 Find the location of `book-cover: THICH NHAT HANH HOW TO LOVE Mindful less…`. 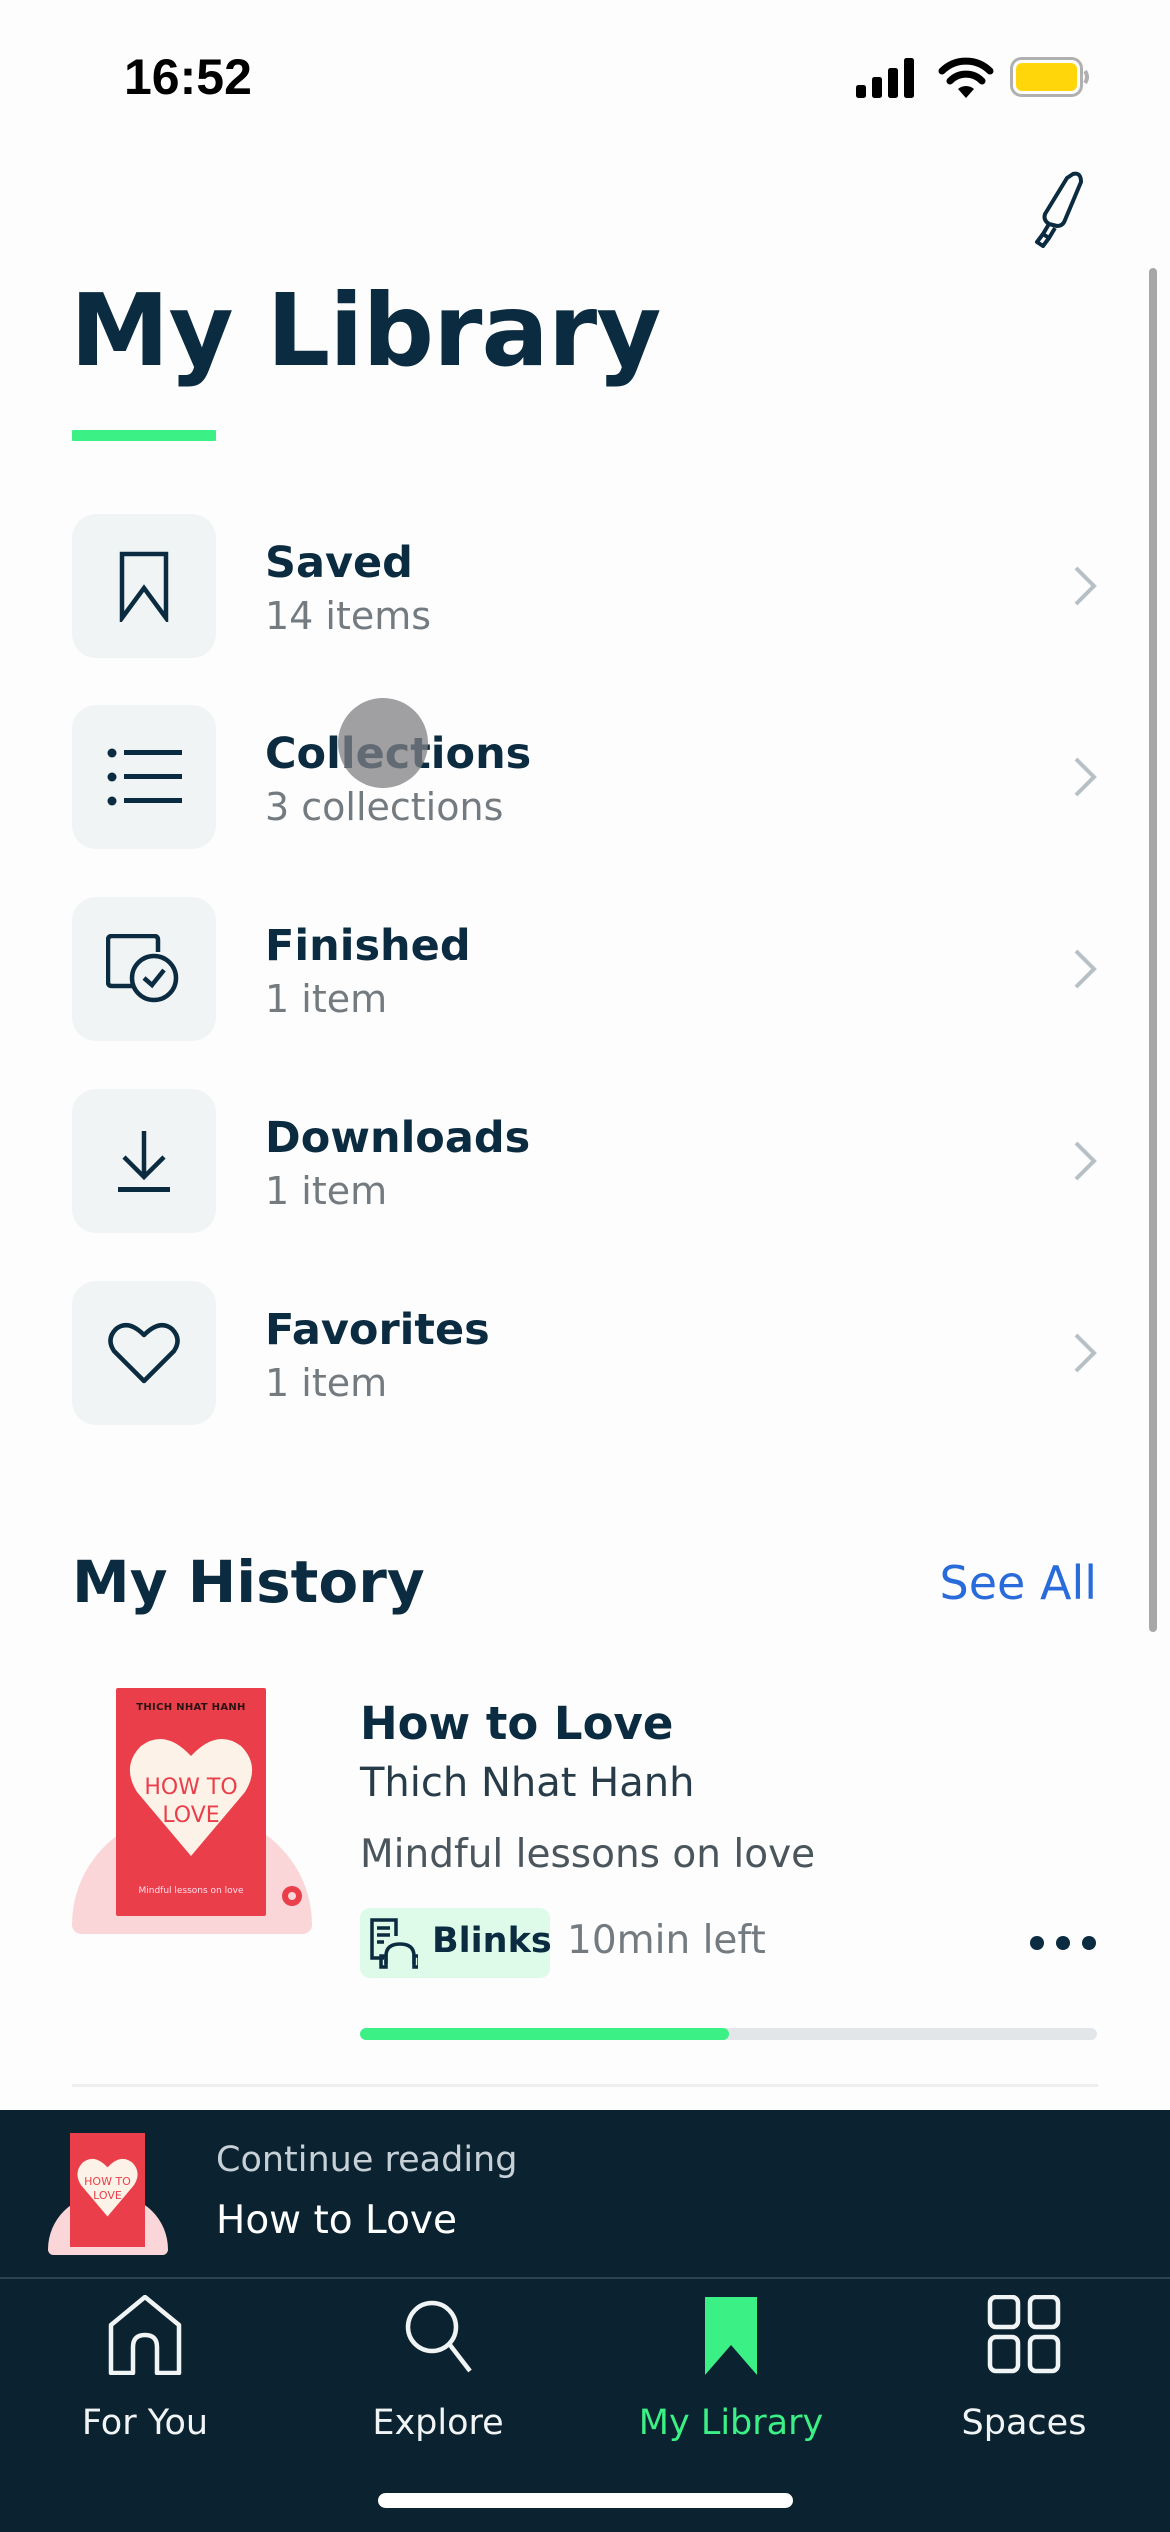

book-cover: THICH NHAT HANH HOW TO LOVE Mindful less… is located at coordinates (192, 1811).